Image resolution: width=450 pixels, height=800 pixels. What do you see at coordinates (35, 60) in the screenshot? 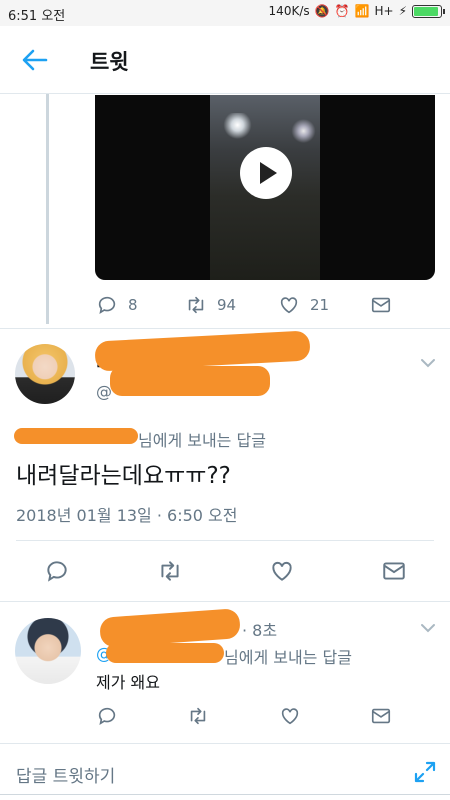
I see `arrow-left-icon` at bounding box center [35, 60].